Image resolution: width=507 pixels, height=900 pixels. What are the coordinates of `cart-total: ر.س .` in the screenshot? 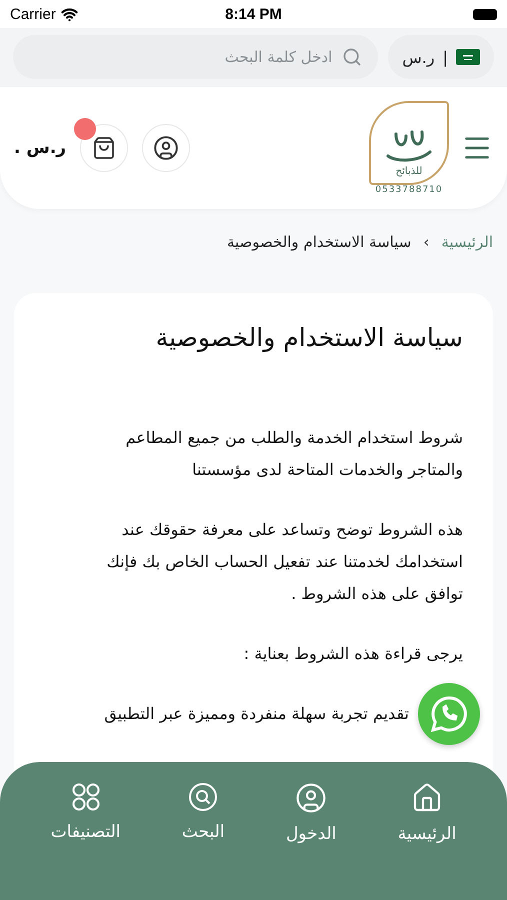 It's located at (40, 148).